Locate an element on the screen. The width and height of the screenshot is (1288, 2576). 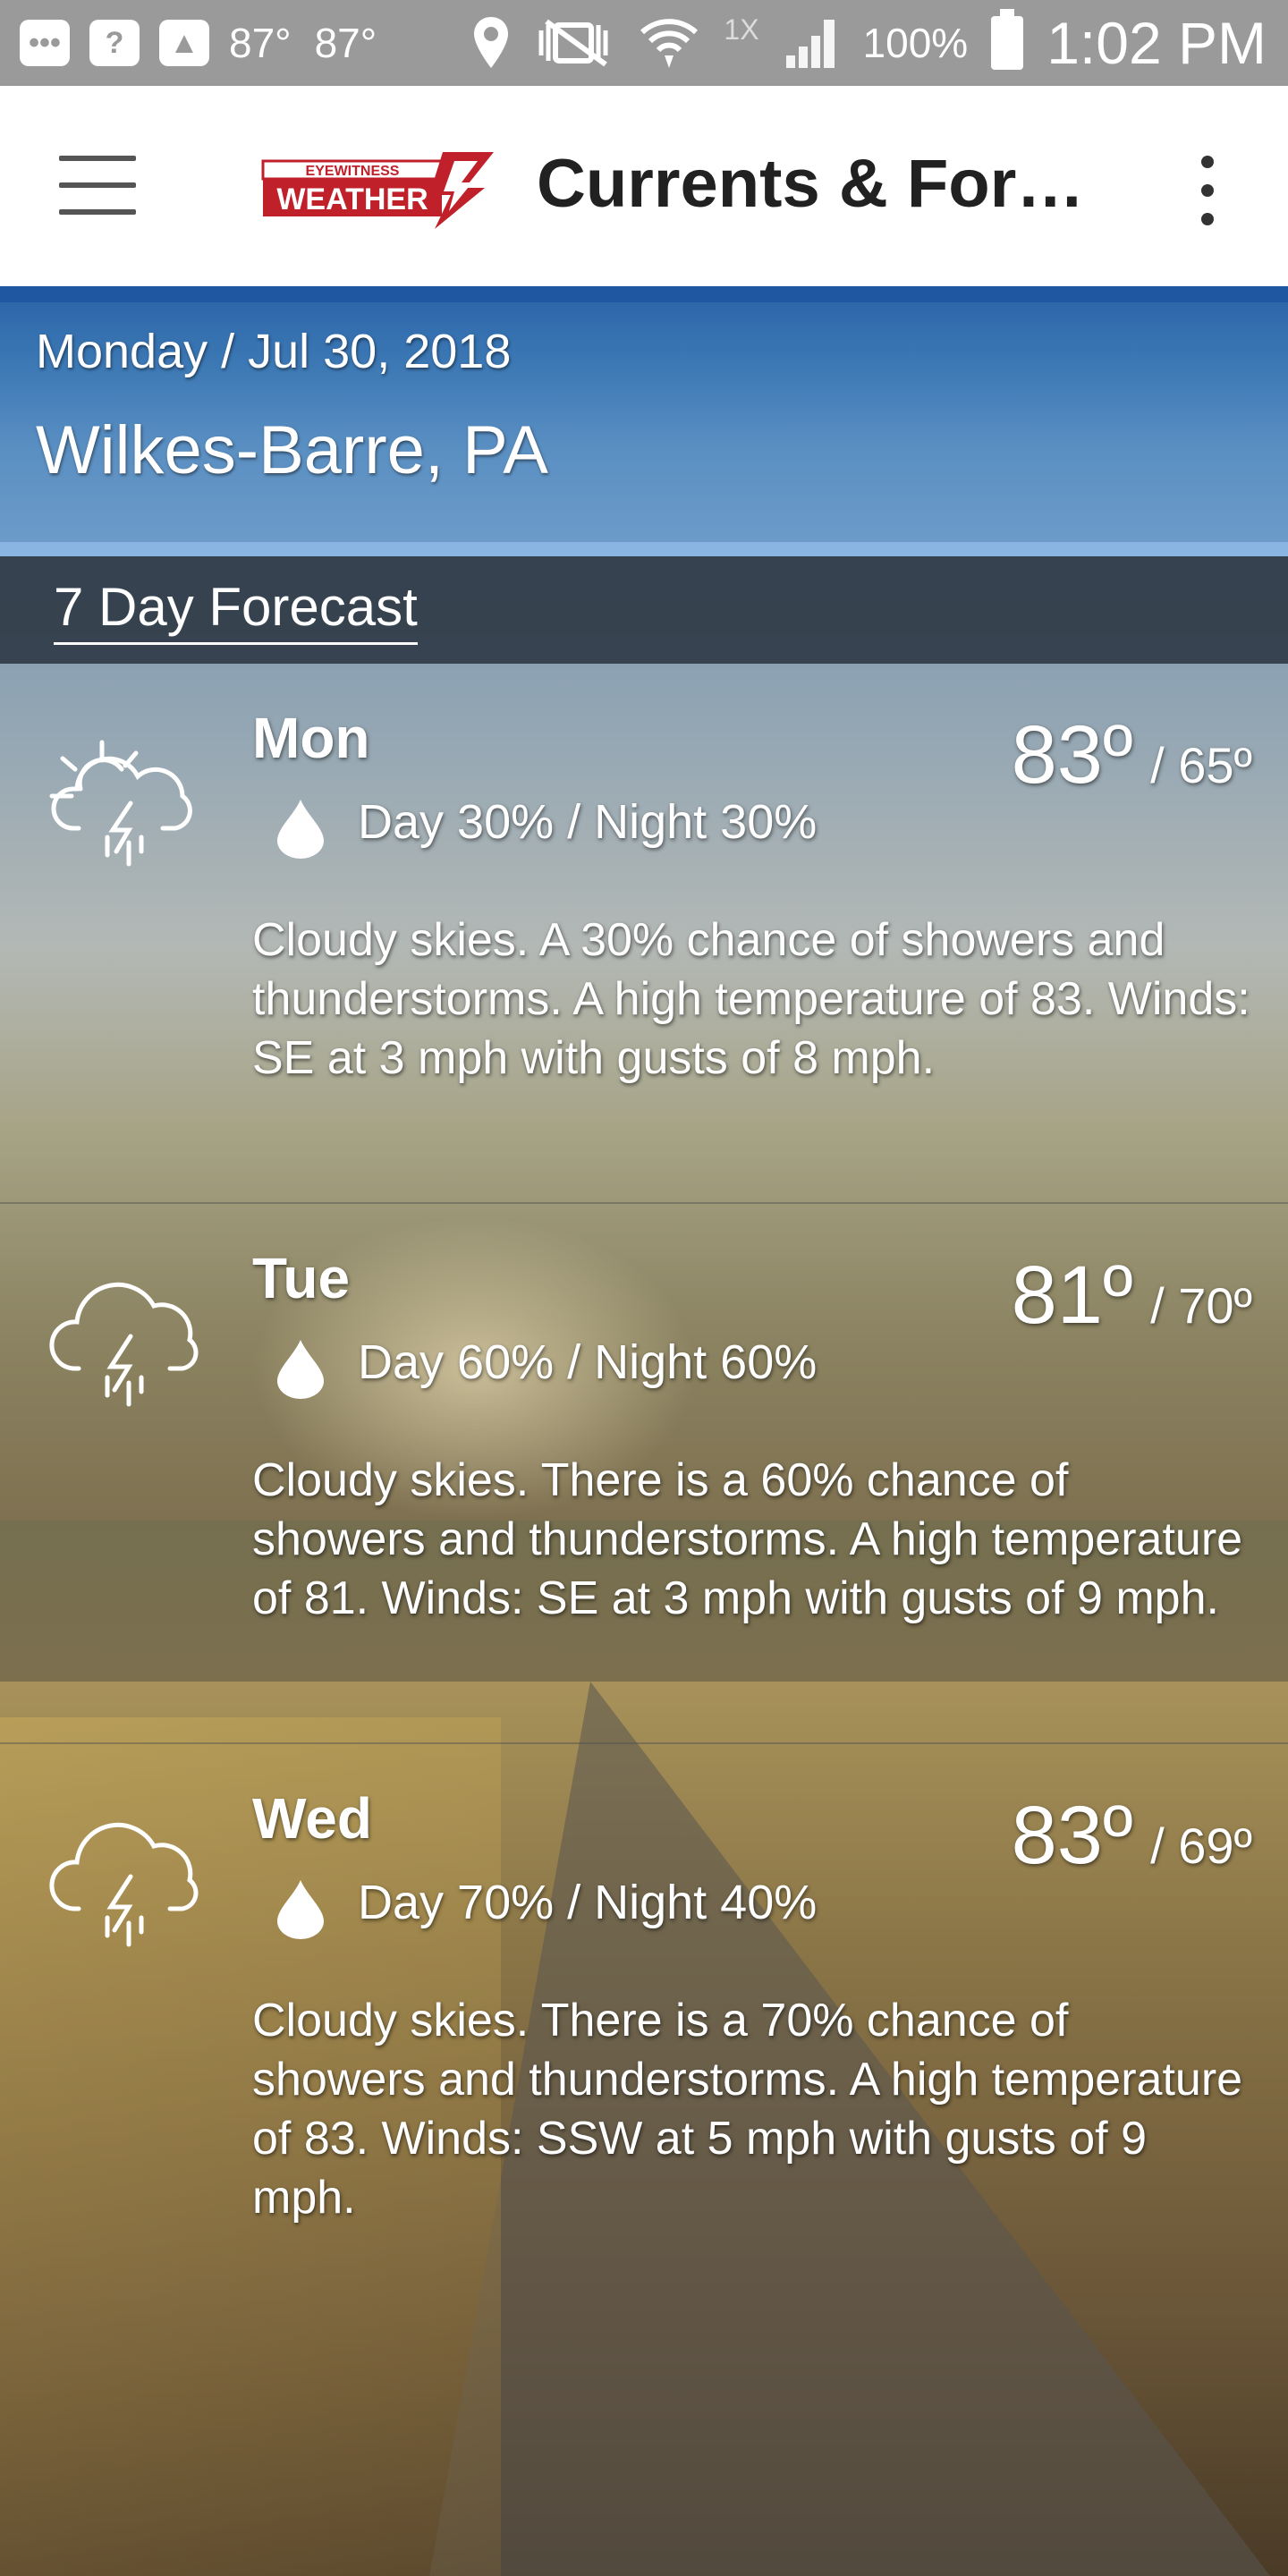
message-icon: ••• is located at coordinates (45, 43).